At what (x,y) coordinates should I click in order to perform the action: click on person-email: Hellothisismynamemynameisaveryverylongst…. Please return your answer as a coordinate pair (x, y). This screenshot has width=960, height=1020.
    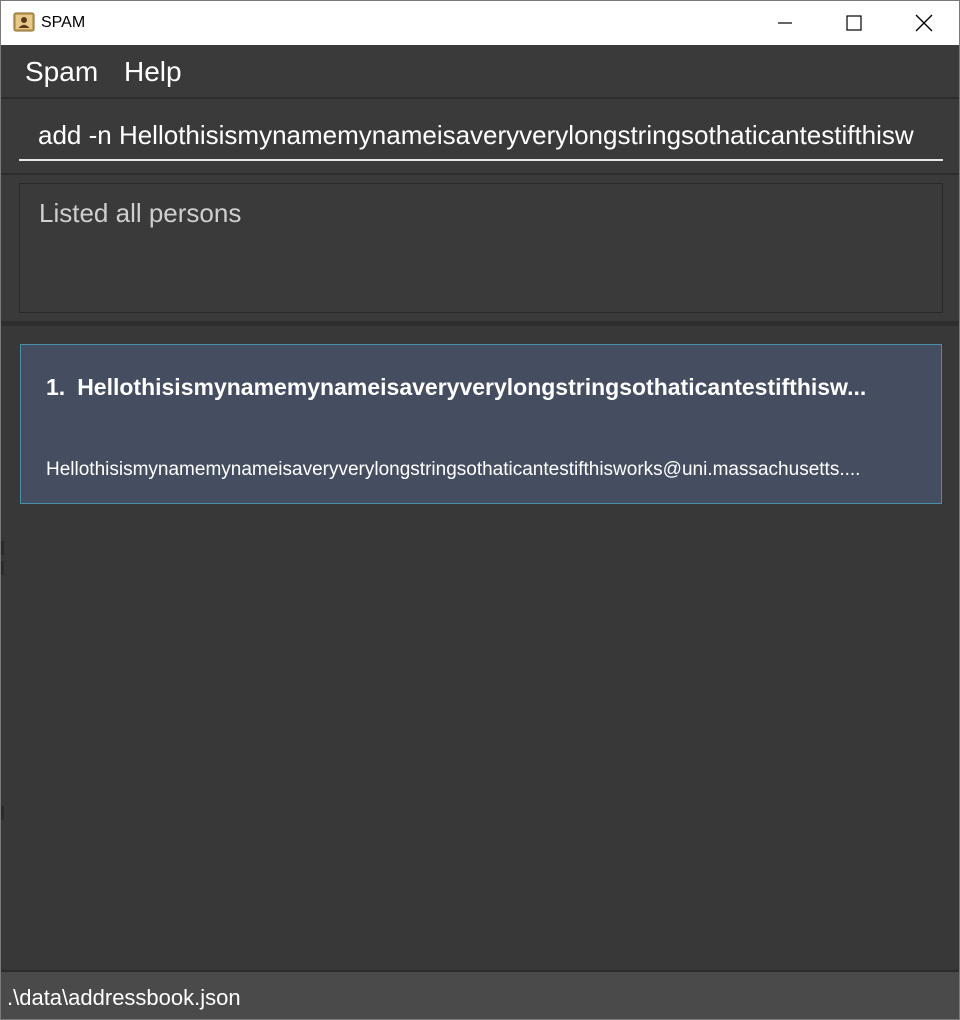
    Looking at the image, I should click on (453, 469).